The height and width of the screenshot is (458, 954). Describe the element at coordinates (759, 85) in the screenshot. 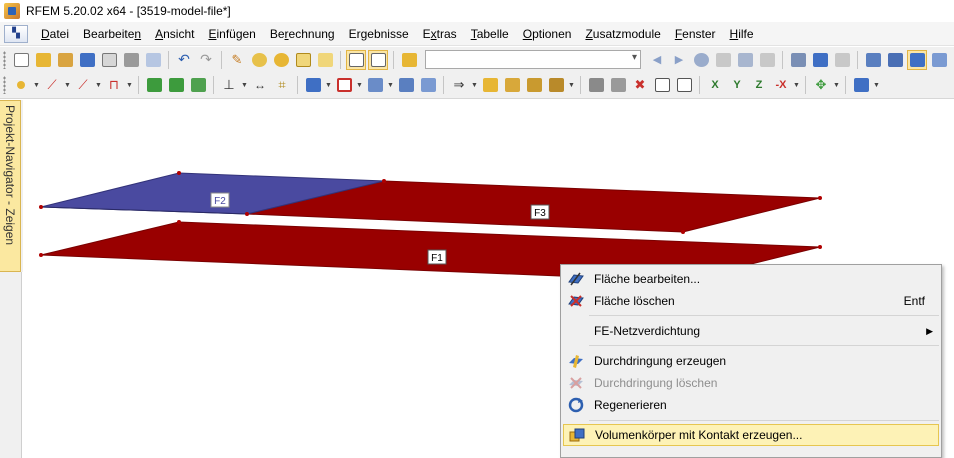

I see `move-z-button: Z` at that location.